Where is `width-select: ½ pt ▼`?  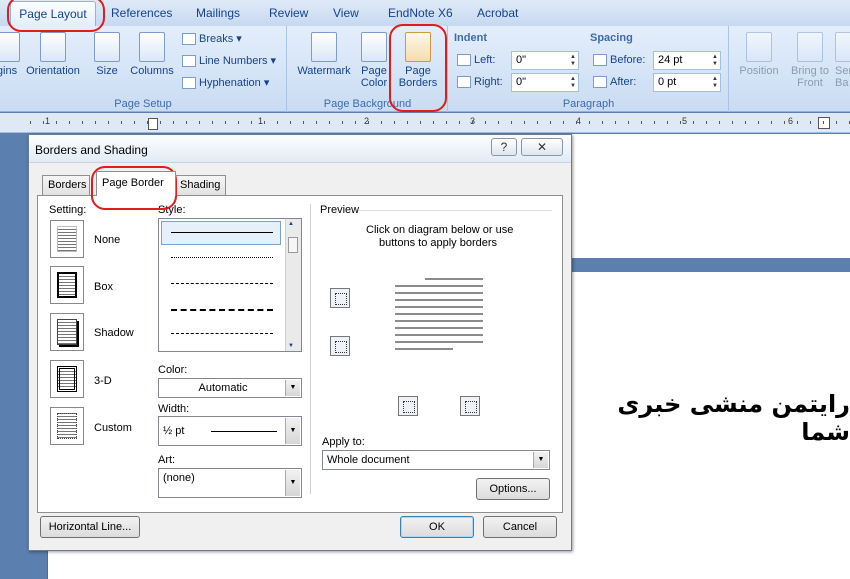
width-select: ½ pt ▼ is located at coordinates (230, 431).